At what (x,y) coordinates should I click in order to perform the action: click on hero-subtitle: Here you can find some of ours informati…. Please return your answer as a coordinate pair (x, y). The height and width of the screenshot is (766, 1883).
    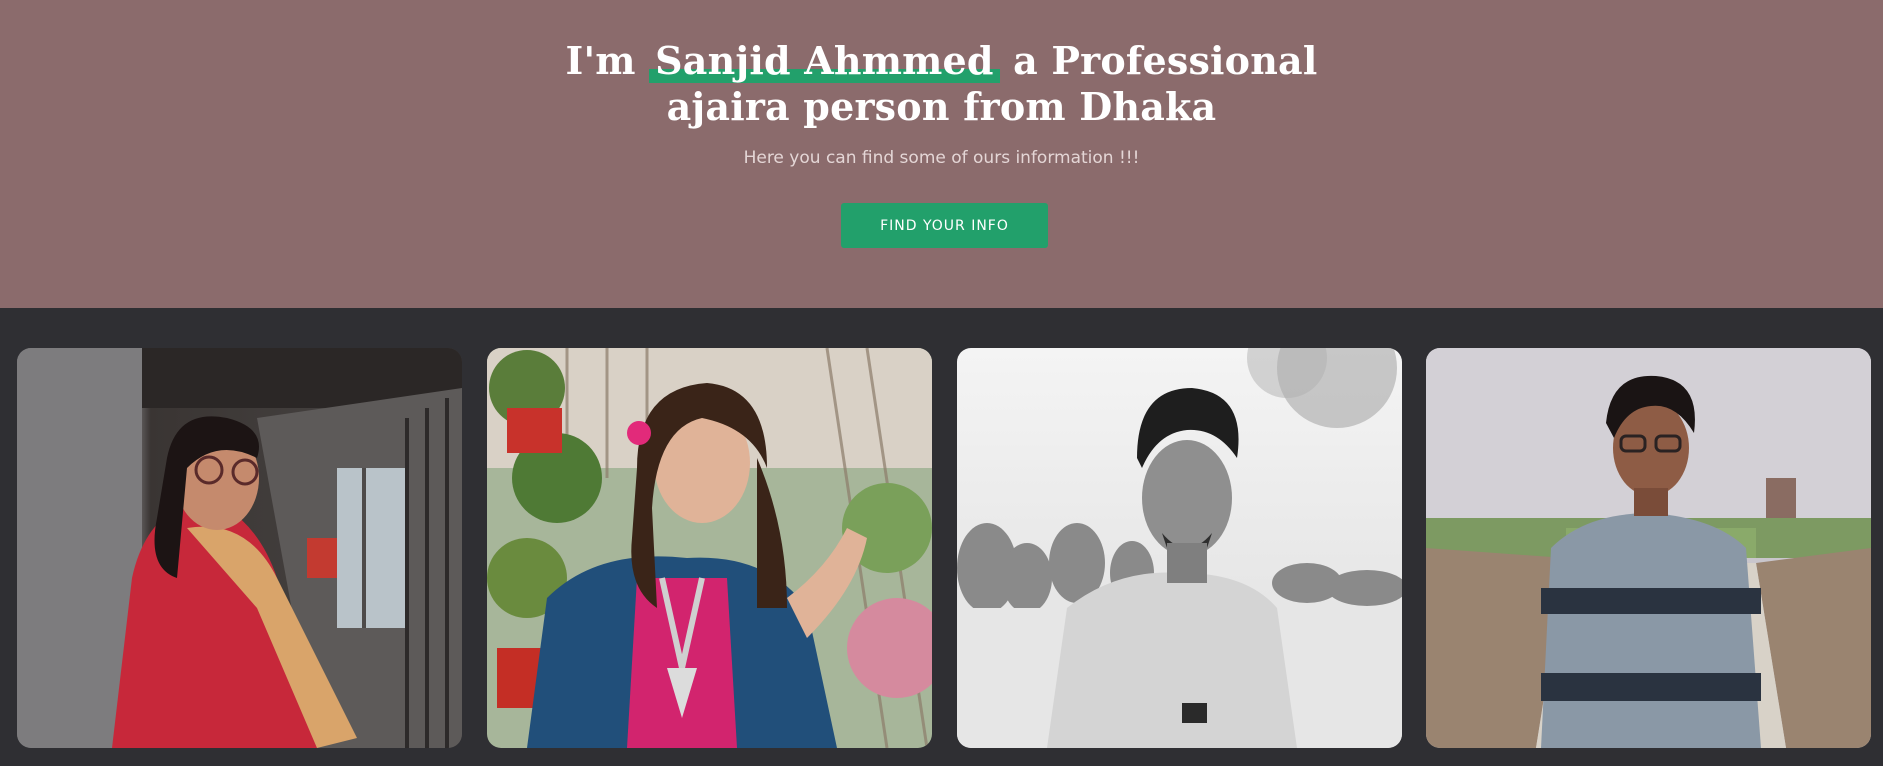
    Looking at the image, I should click on (941, 158).